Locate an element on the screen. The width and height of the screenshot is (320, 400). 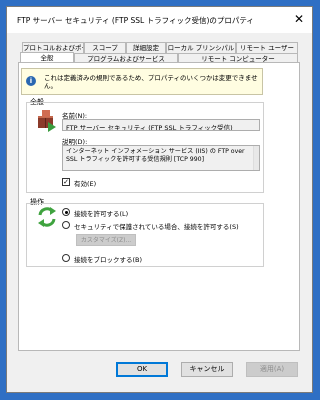
allow-label: 接続を許可する(L) is located at coordinates (101, 214).